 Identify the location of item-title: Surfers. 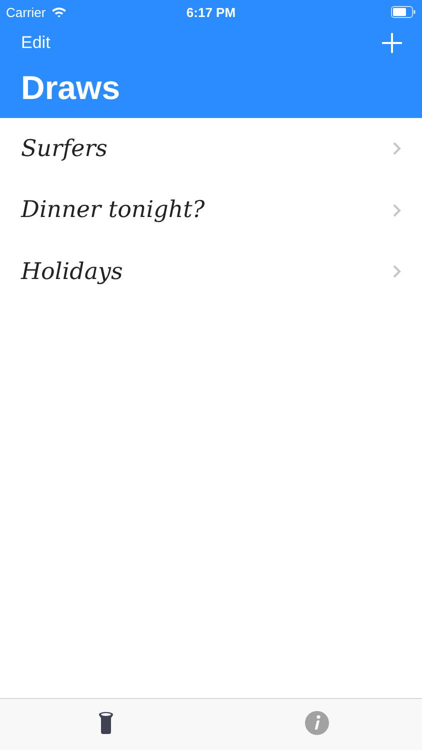
(64, 149).